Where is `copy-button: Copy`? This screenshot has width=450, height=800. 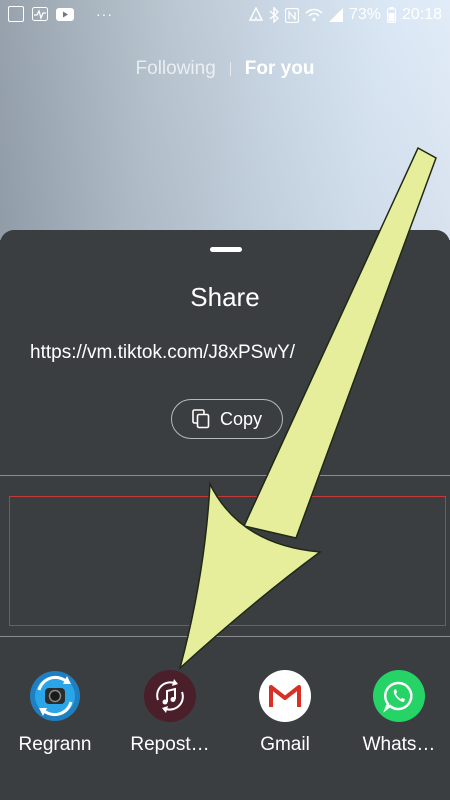
copy-button: Copy is located at coordinates (227, 419).